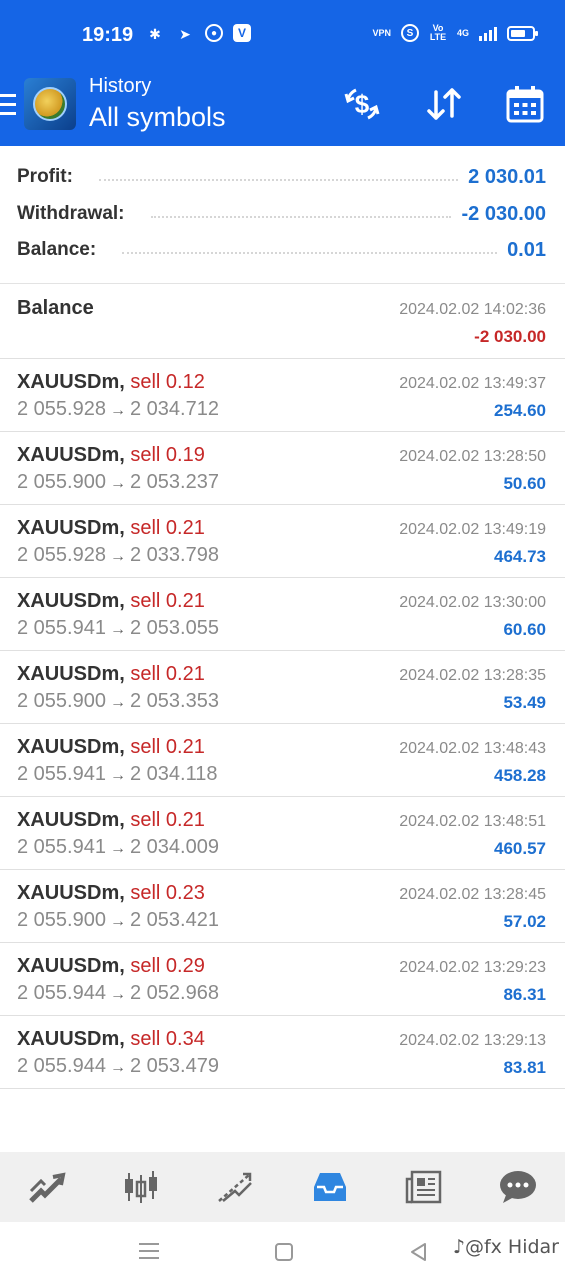 The height and width of the screenshot is (1280, 565). What do you see at coordinates (174, 409) in the screenshot?
I see `close-price: 2 034.712` at bounding box center [174, 409].